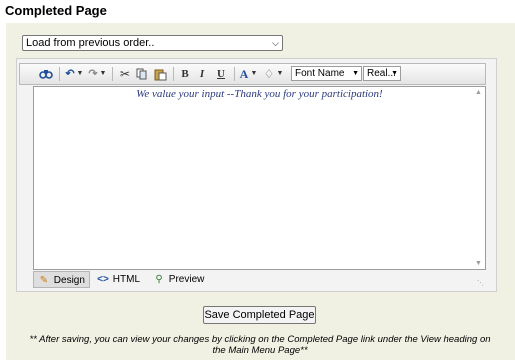 Image resolution: width=515 pixels, height=360 pixels. I want to click on redo-icon: ↷, so click(93, 74).